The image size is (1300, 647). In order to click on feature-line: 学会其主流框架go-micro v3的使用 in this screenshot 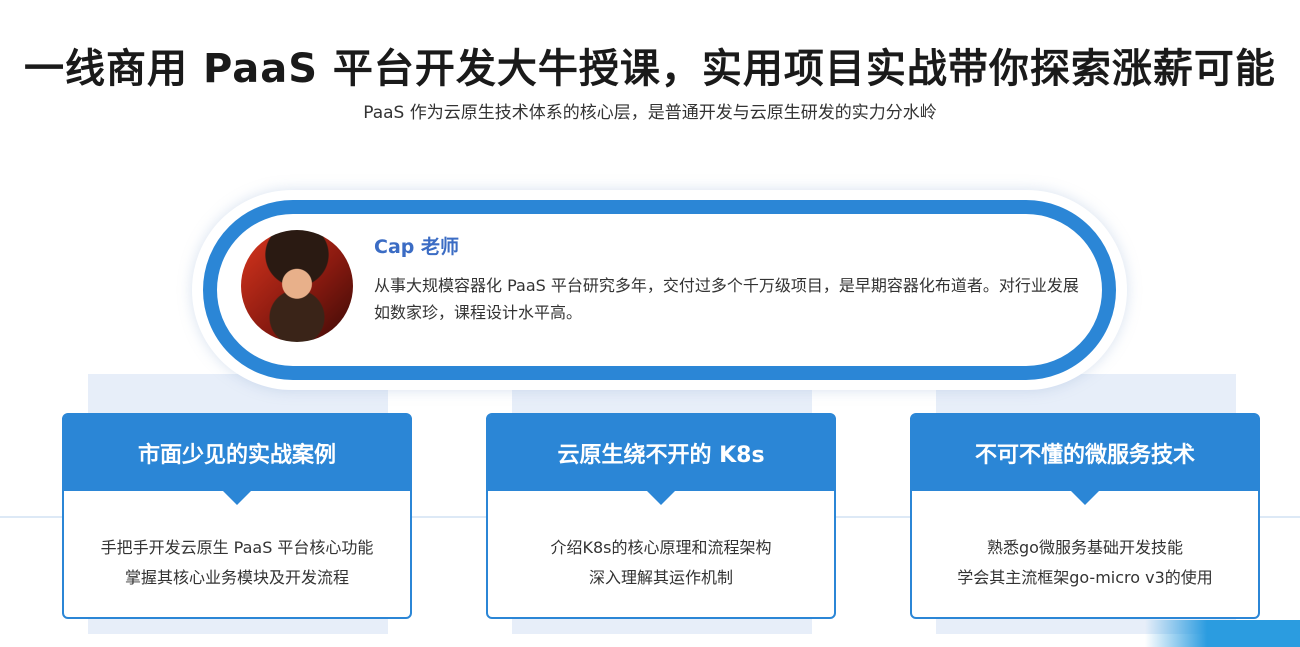, I will do `click(1085, 577)`.